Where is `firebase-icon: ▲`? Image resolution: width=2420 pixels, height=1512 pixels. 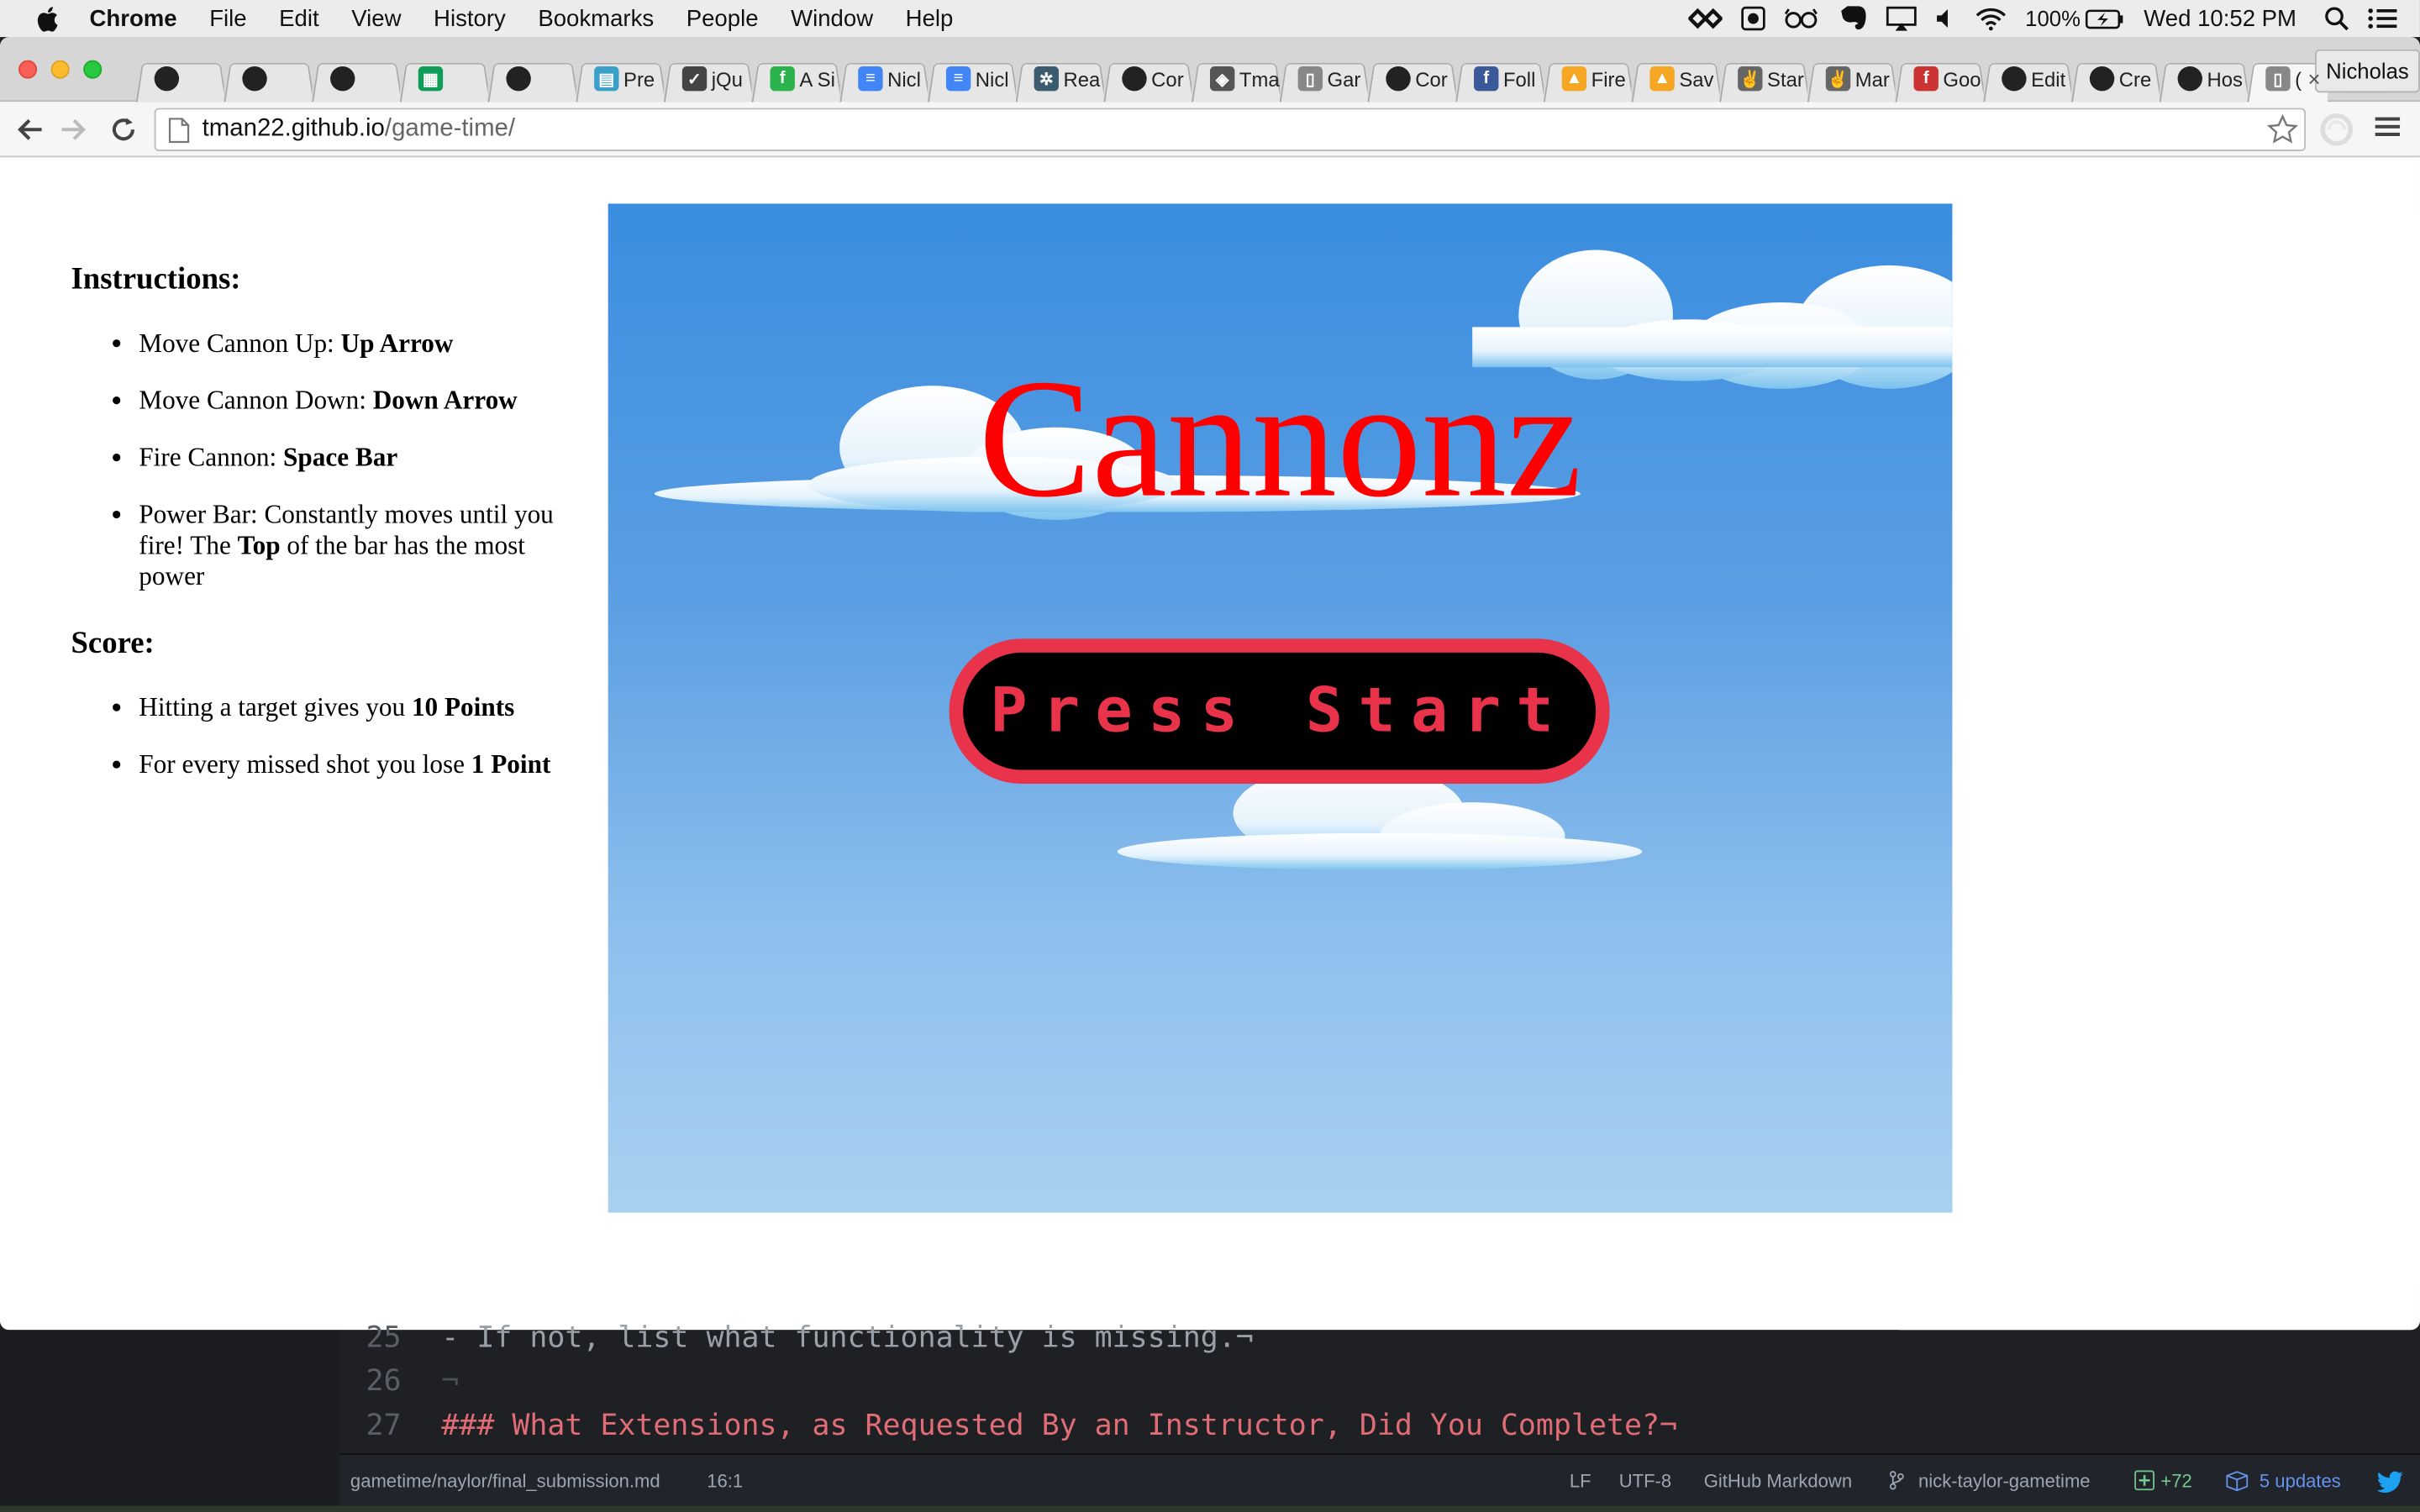
firebase-icon: ▲ is located at coordinates (1574, 79).